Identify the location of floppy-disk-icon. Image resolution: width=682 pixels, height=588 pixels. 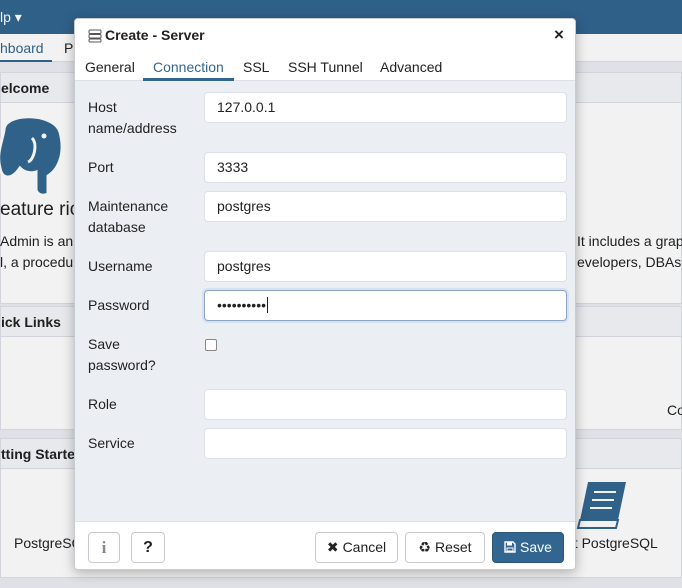
(510, 547).